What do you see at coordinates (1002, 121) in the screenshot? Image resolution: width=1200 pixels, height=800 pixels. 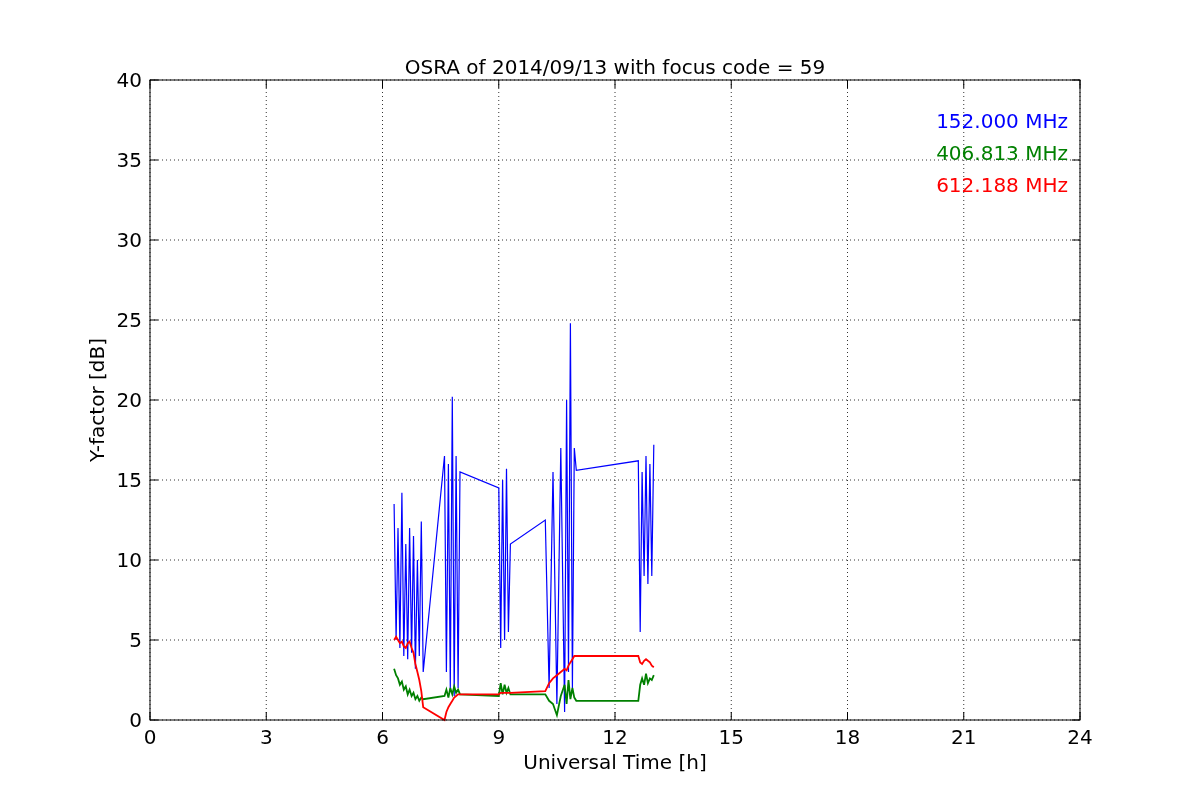 I see `legend-label: 152.000 MHz` at bounding box center [1002, 121].